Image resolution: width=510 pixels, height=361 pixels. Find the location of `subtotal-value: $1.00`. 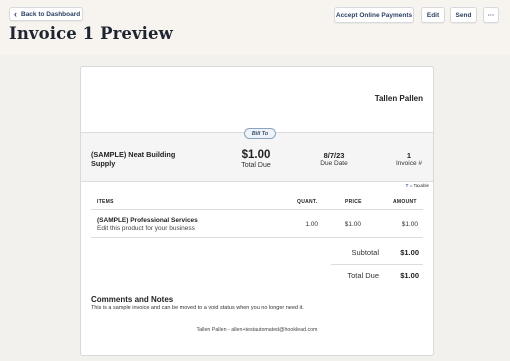

subtotal-value: $1.00 is located at coordinates (409, 252).